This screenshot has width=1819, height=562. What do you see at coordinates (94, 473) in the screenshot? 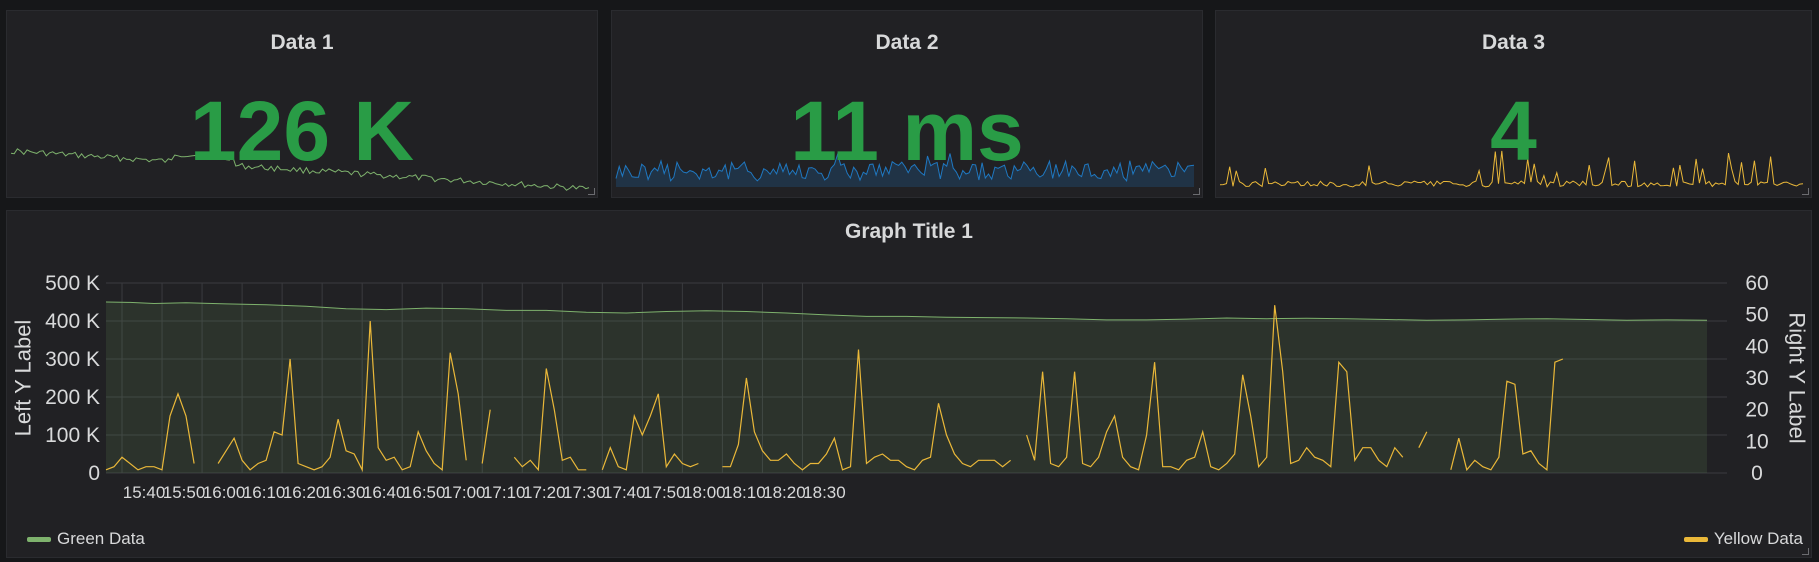
I see `y-left-tick-label: 0` at bounding box center [94, 473].